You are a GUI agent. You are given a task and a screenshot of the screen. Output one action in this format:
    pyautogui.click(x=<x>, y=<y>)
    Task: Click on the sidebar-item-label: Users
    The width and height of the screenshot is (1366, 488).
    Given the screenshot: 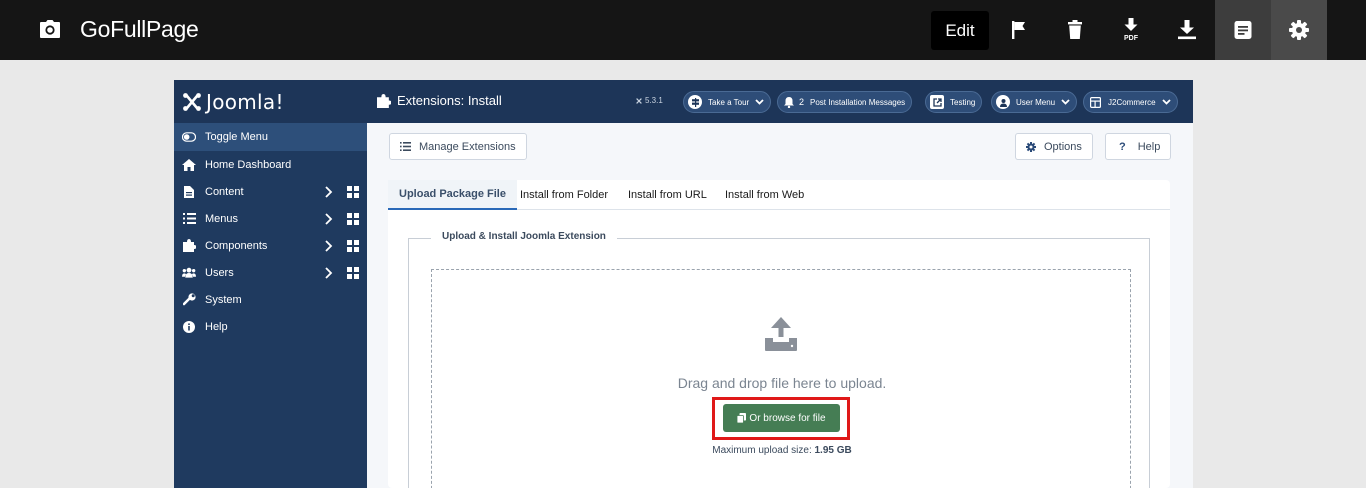 What is the action you would take?
    pyautogui.click(x=219, y=272)
    